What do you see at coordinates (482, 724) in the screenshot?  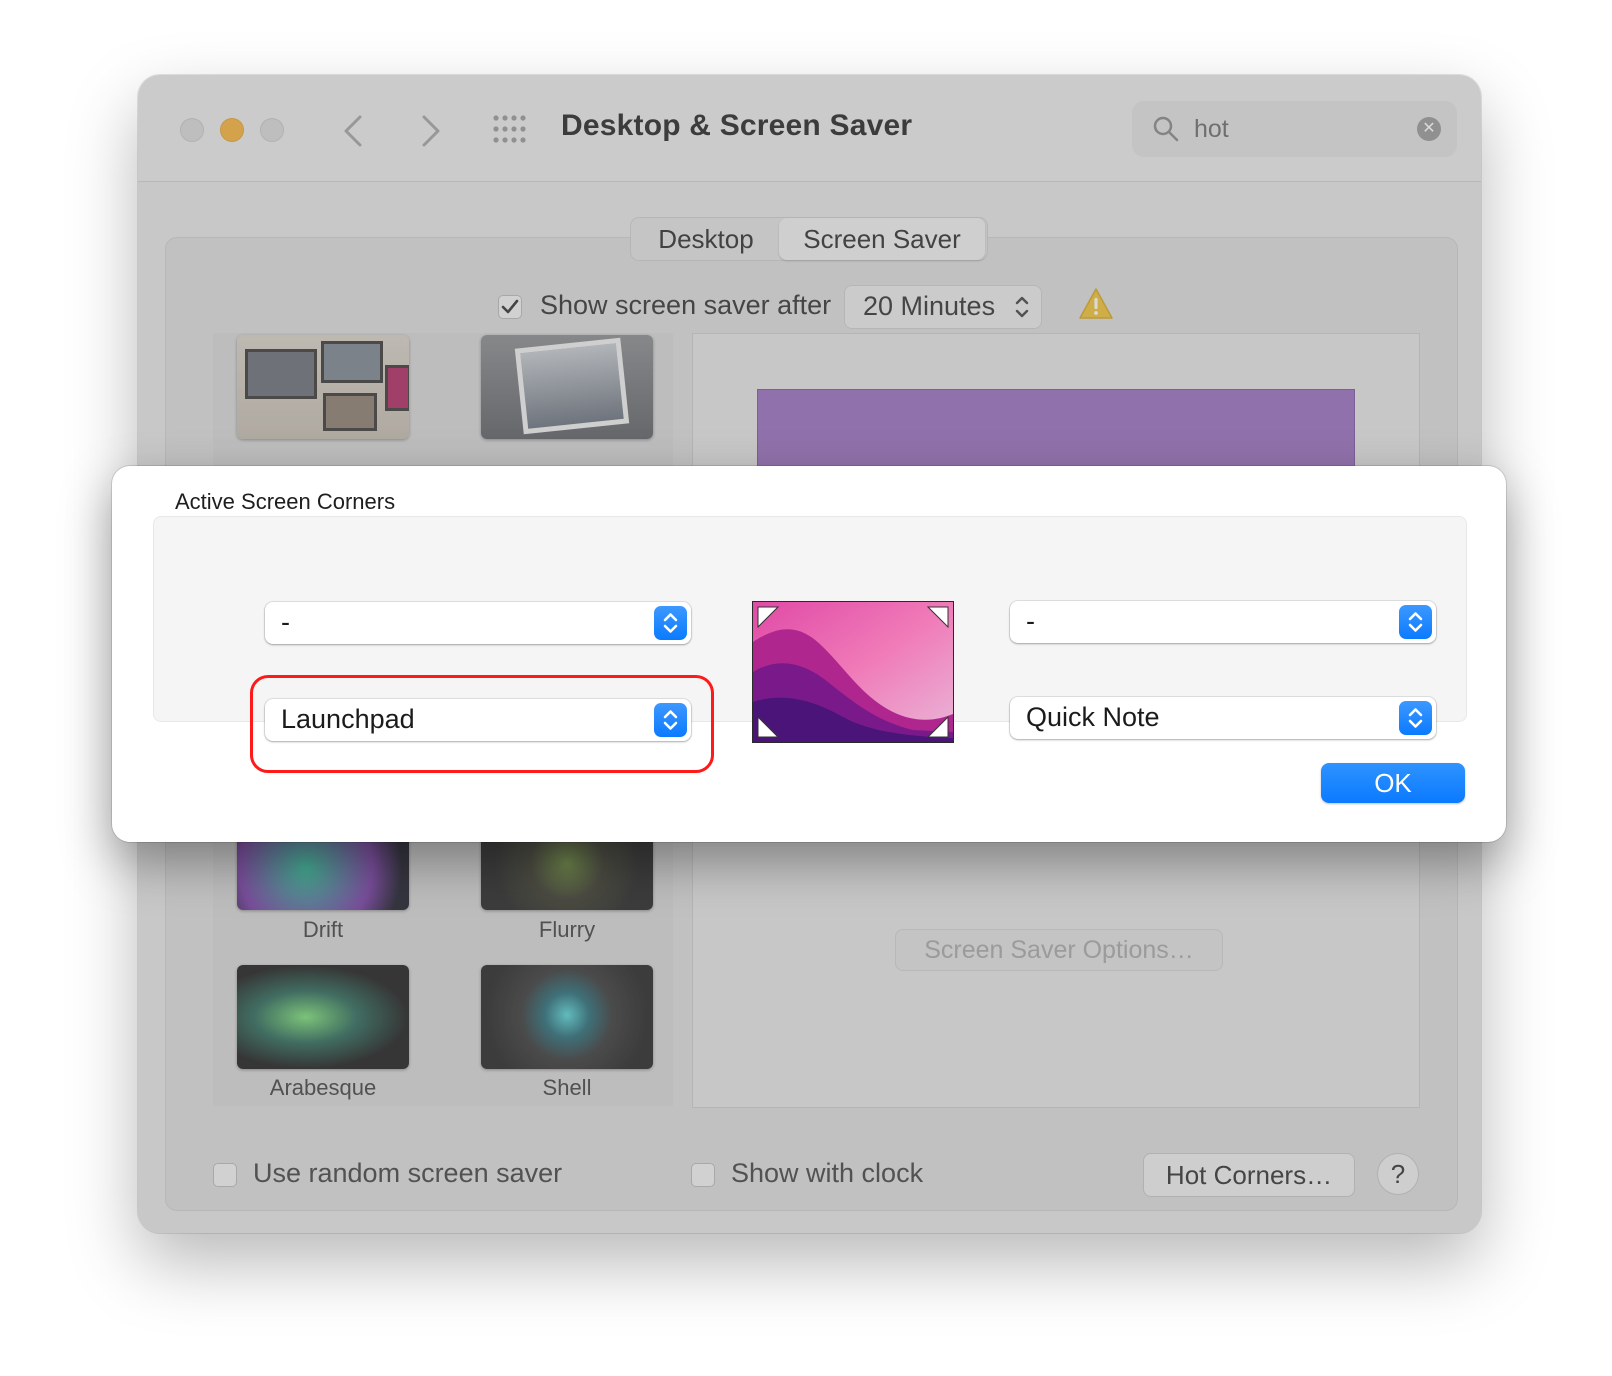 I see `highlight-annotation` at bounding box center [482, 724].